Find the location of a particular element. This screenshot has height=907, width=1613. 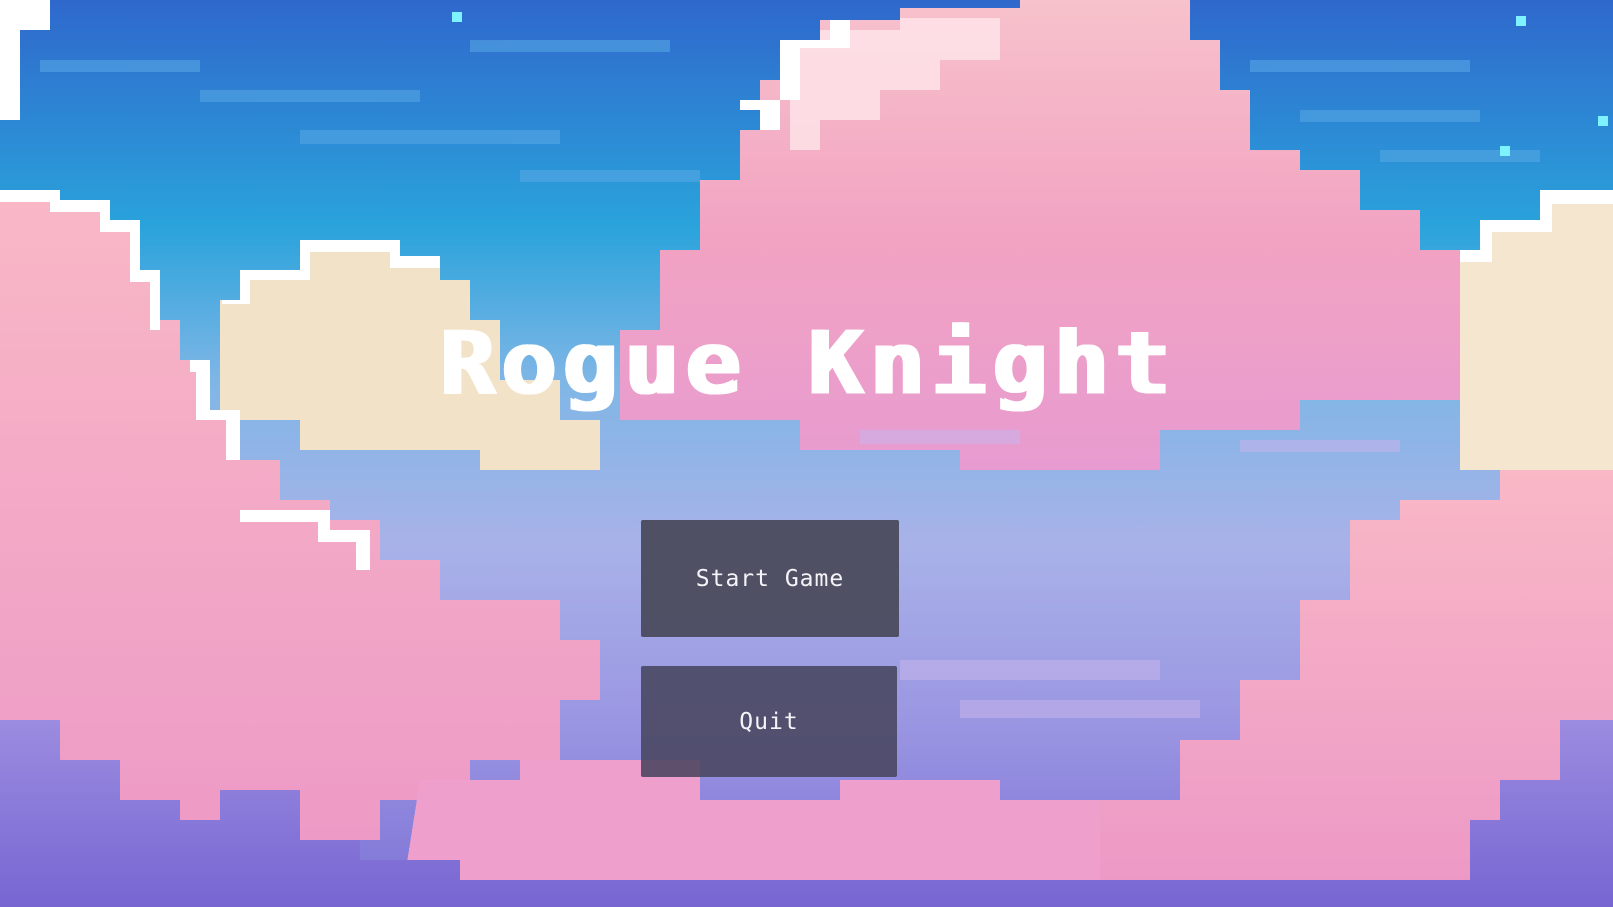

quit-button: Quit is located at coordinates (769, 721).